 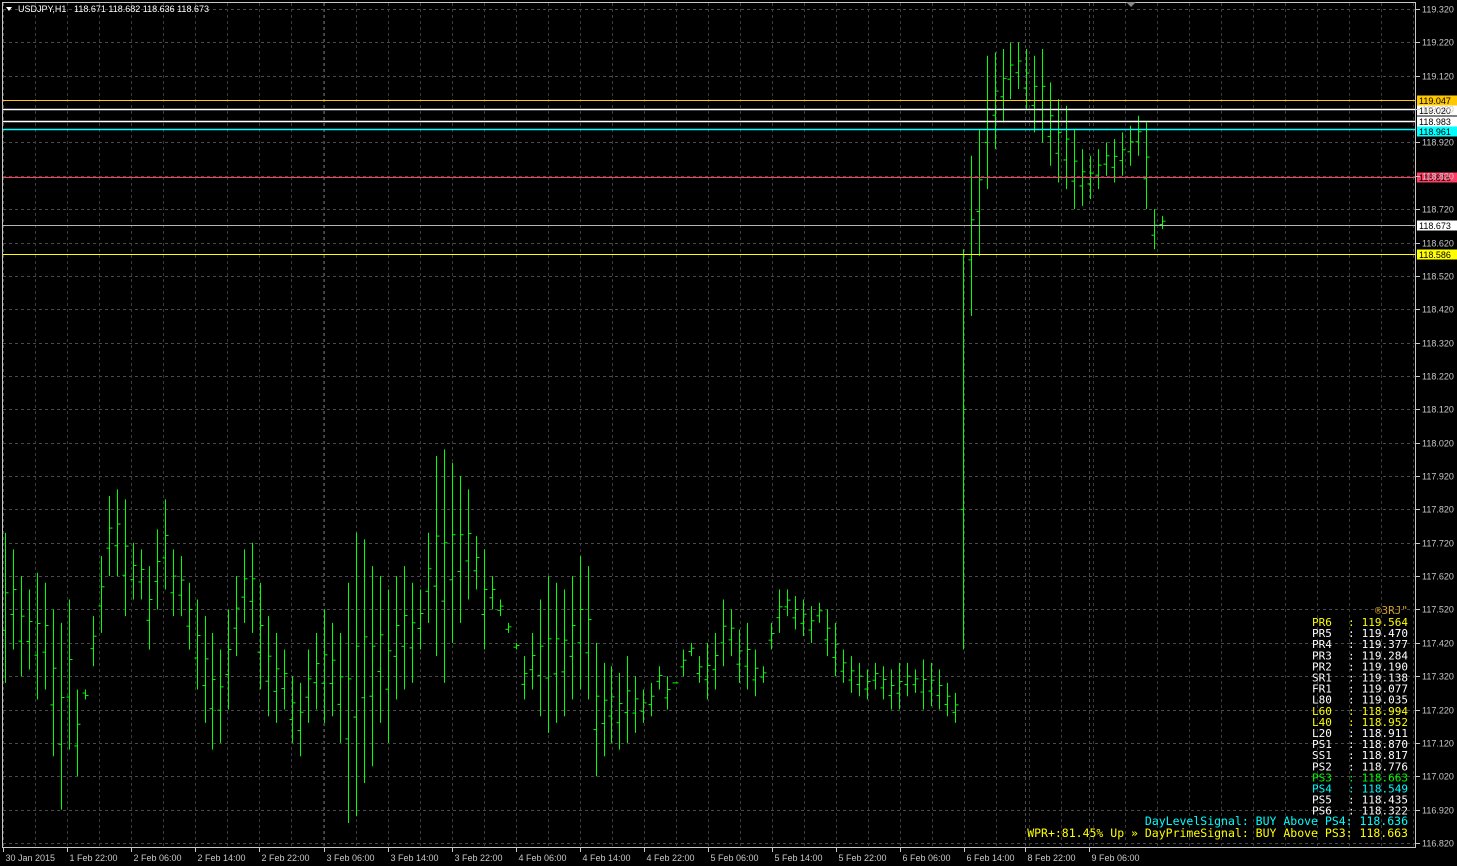 I want to click on price-tick-label: 118.520, so click(x=1438, y=277).